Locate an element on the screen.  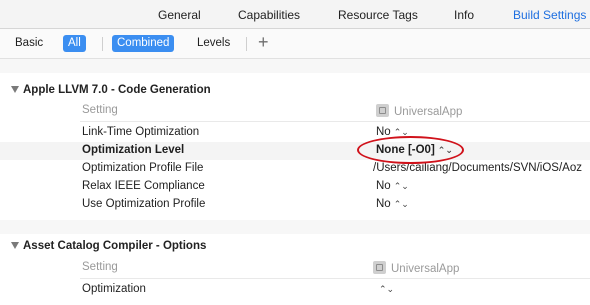
setting-name: Relax IEEE Compliance is located at coordinates (143, 186).